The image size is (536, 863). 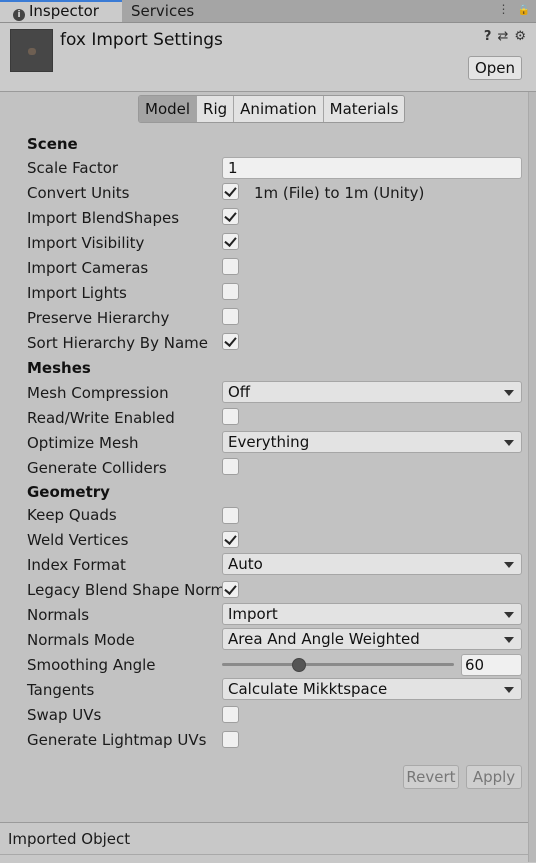 What do you see at coordinates (364, 109) in the screenshot?
I see `tab-materials: Materials` at bounding box center [364, 109].